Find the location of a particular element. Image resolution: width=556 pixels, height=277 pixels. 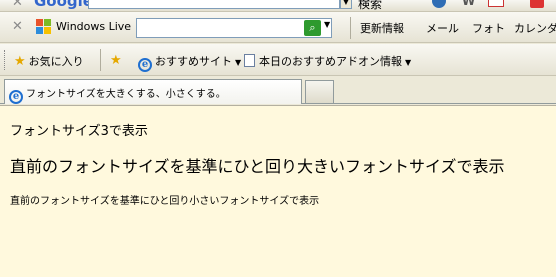

windows-live-toolbar: ✕ Windows Live ⌕ ▼ 更新情報 メール フォト カレンダー is located at coordinates (278, 27).